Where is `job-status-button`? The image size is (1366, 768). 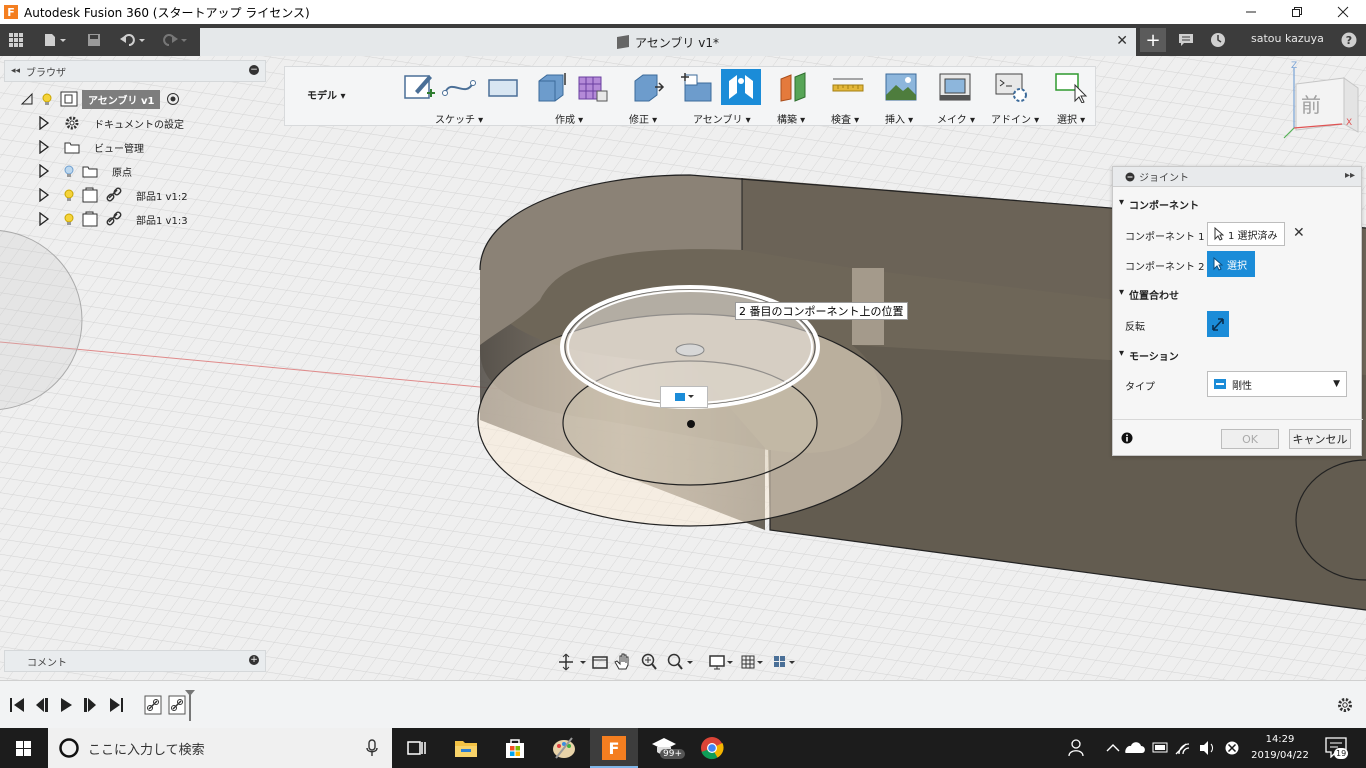 job-status-button is located at coordinates (1218, 40).